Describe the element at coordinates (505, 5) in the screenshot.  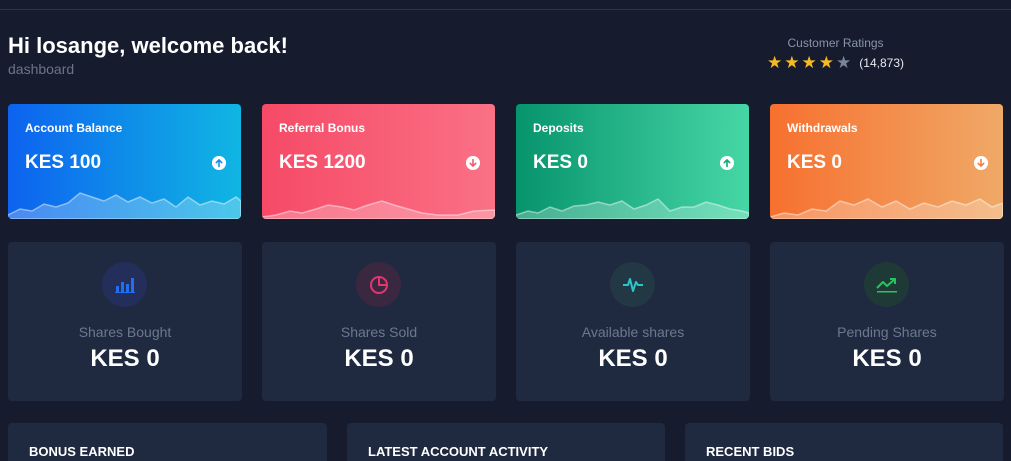
I see `top-navbar` at that location.